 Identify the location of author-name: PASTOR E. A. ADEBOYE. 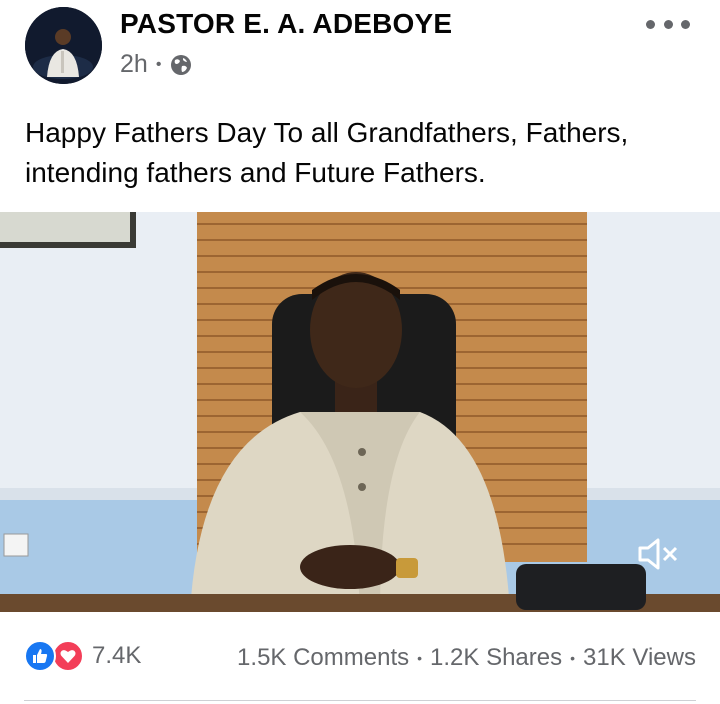
(286, 24).